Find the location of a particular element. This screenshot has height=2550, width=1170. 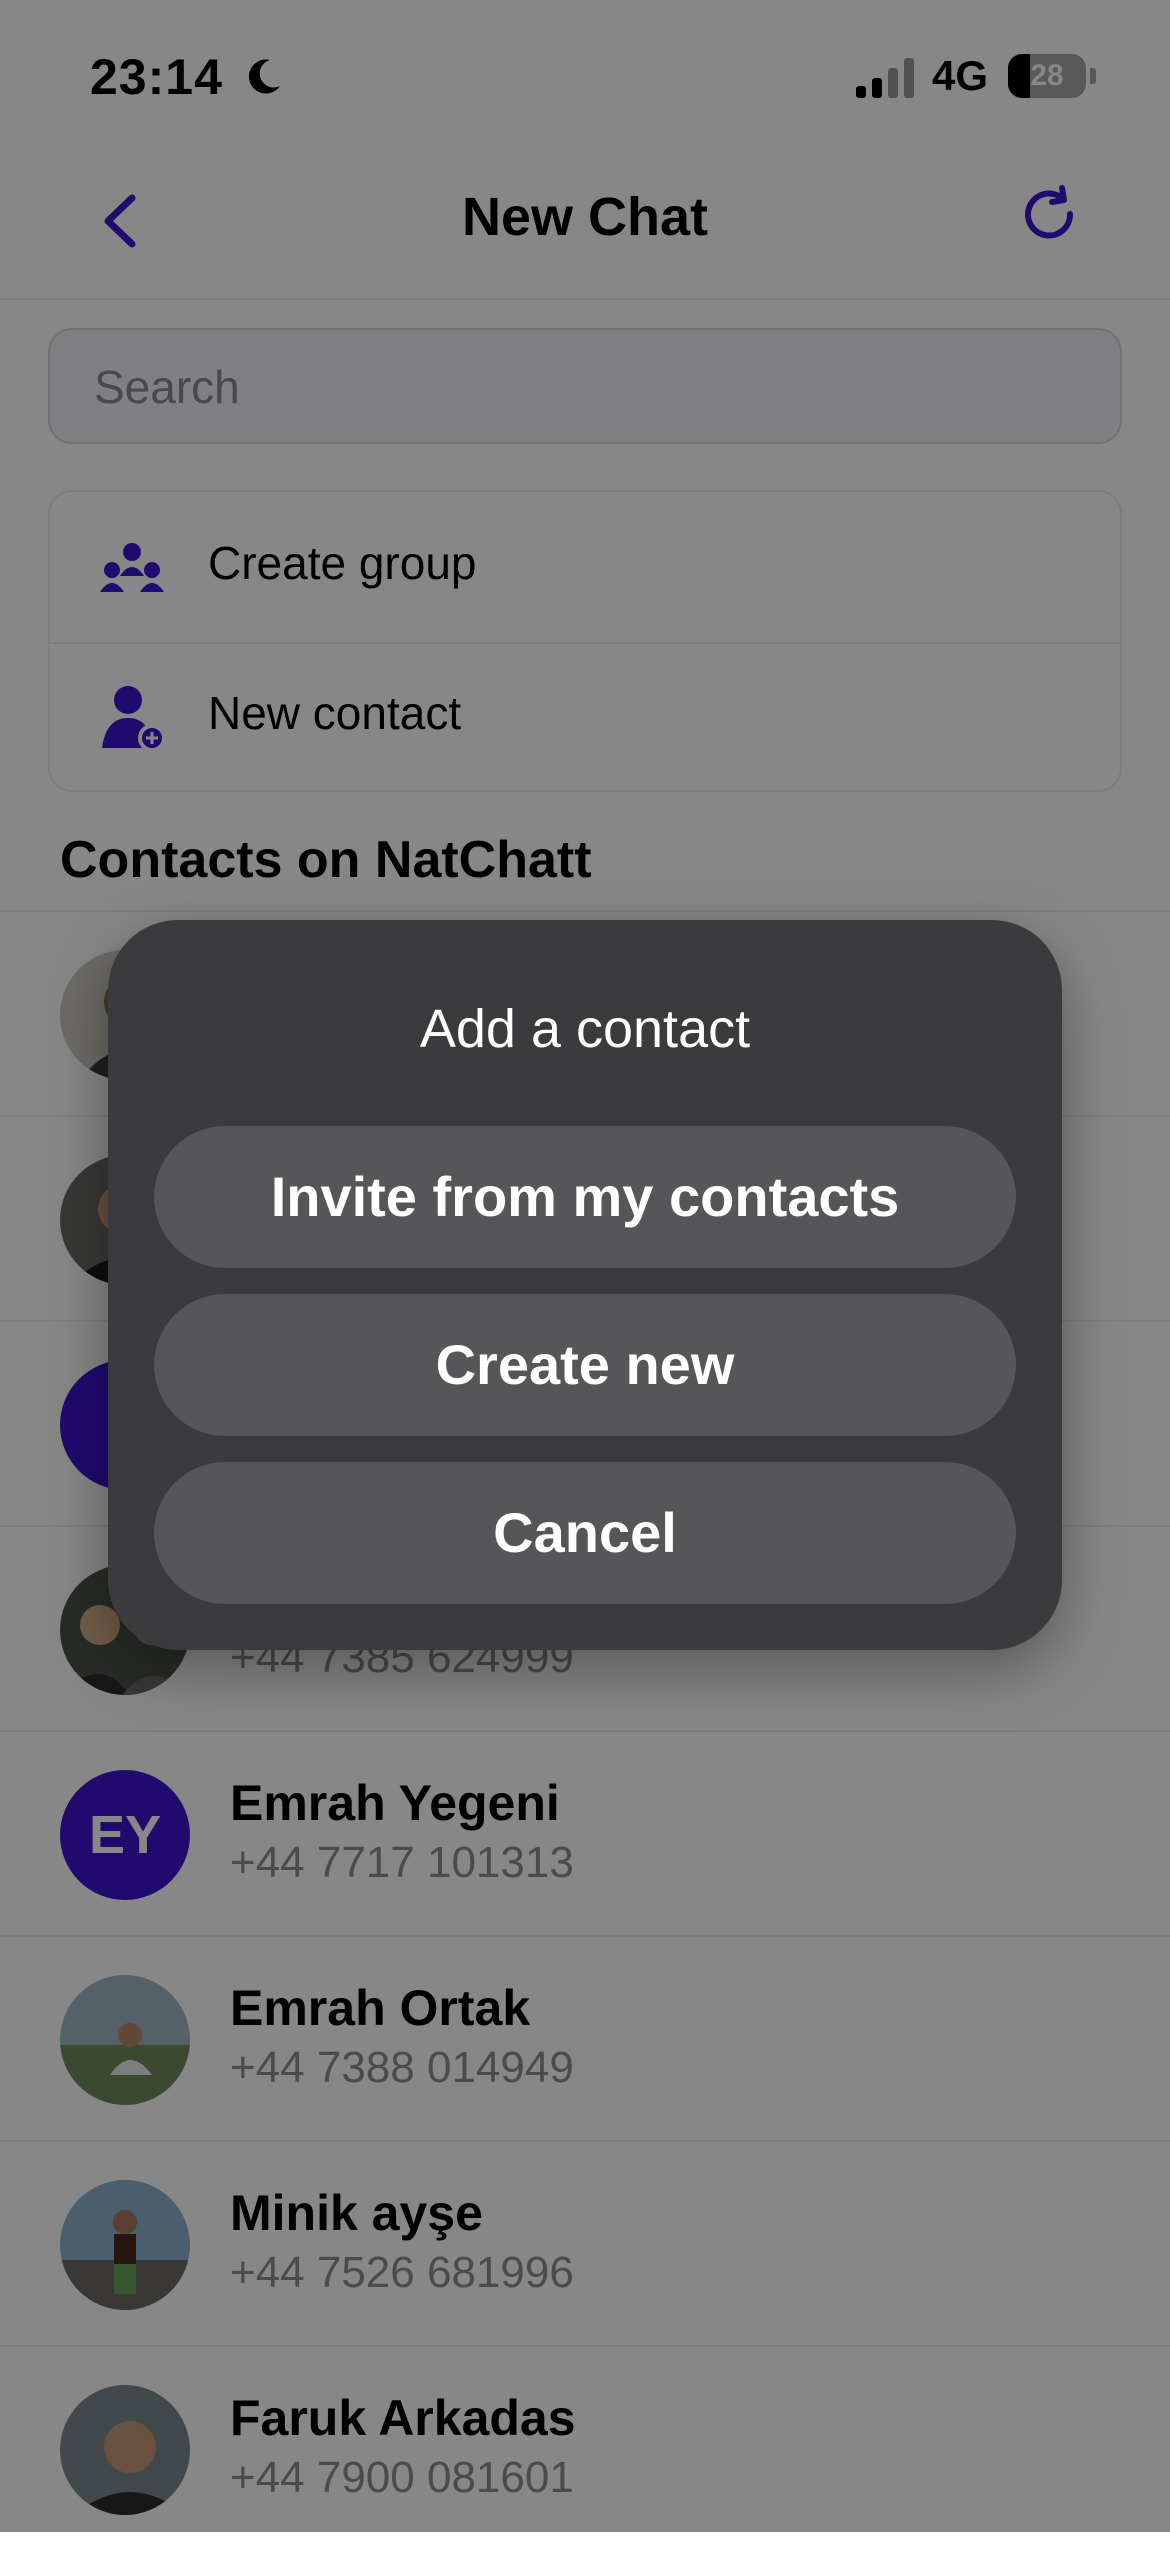

invite-from-contacts-button: Invite from my contacts is located at coordinates (585, 1197).